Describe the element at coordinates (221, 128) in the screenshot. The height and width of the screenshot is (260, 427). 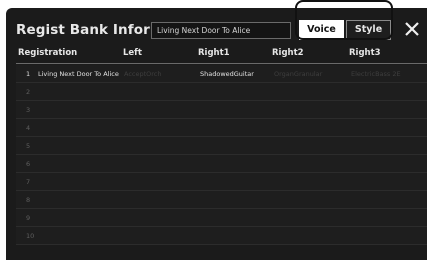
I see `table-row: 4` at that location.